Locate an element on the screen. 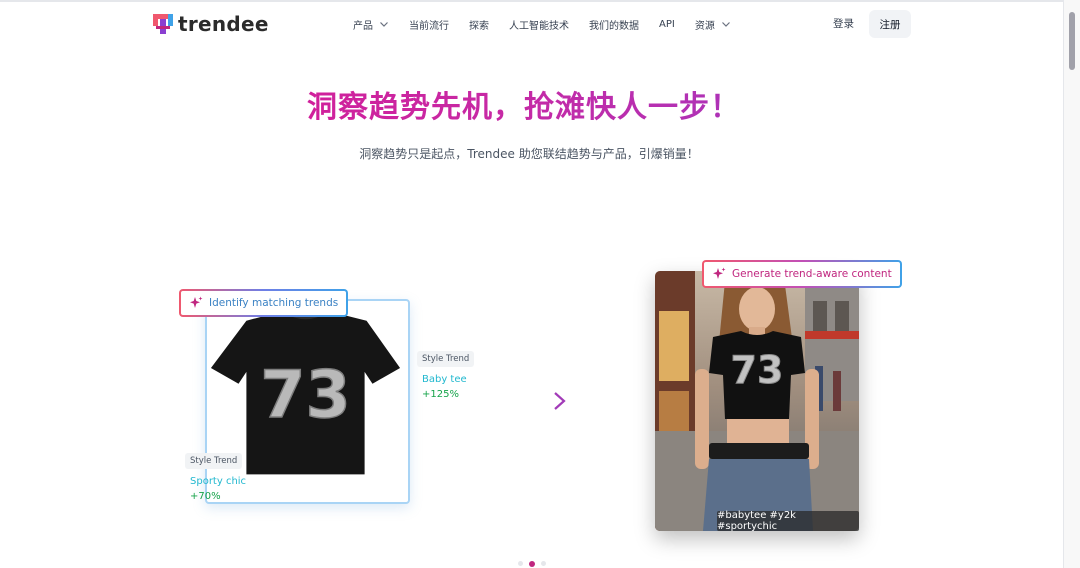  nav-api: API is located at coordinates (667, 24).